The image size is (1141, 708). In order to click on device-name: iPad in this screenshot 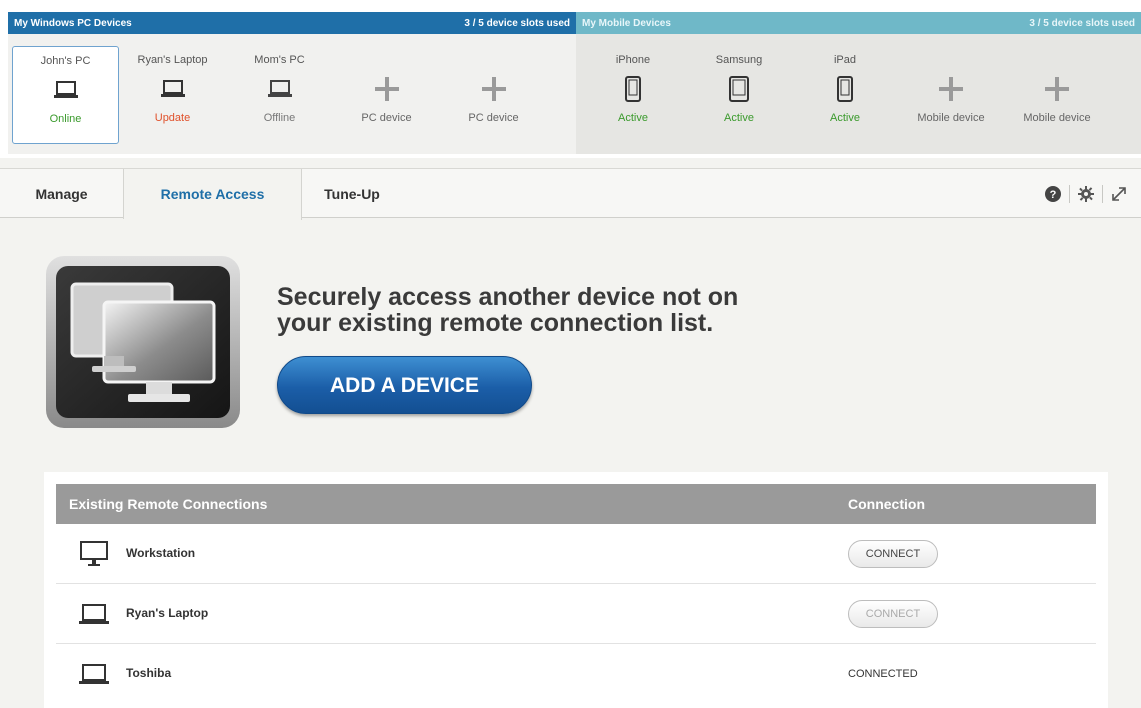, I will do `click(845, 60)`.